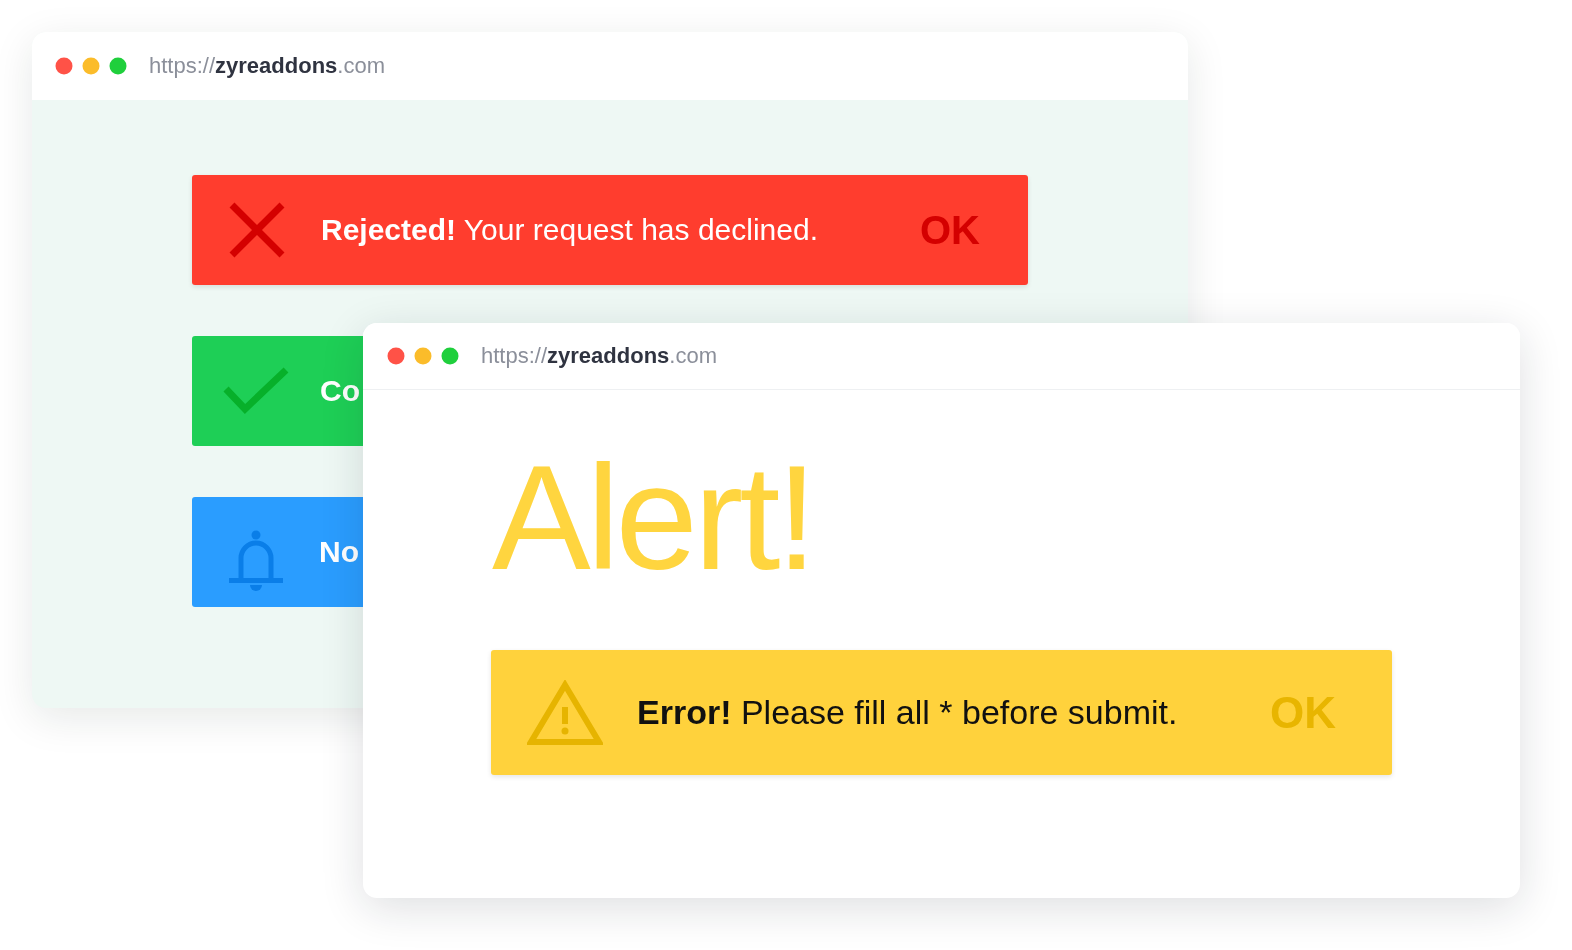  What do you see at coordinates (256, 391) in the screenshot?
I see `checkmark-icon` at bounding box center [256, 391].